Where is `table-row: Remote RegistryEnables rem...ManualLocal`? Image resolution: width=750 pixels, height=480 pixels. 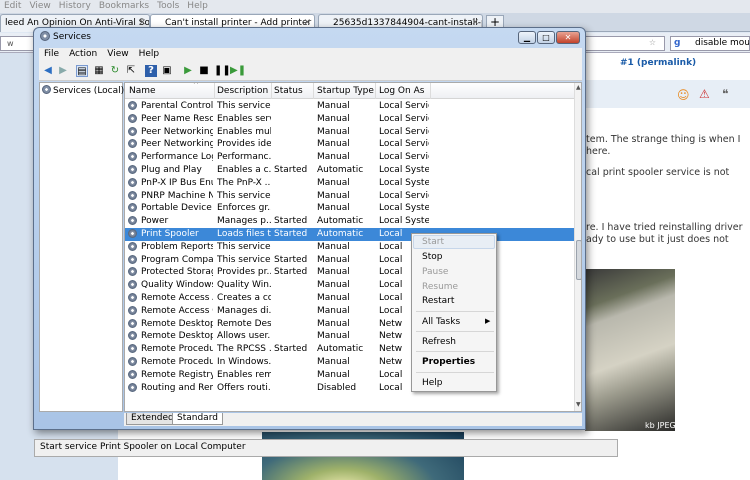
table-row: Remote RegistryEnables rem...ManualLocal is located at coordinates (349, 375).